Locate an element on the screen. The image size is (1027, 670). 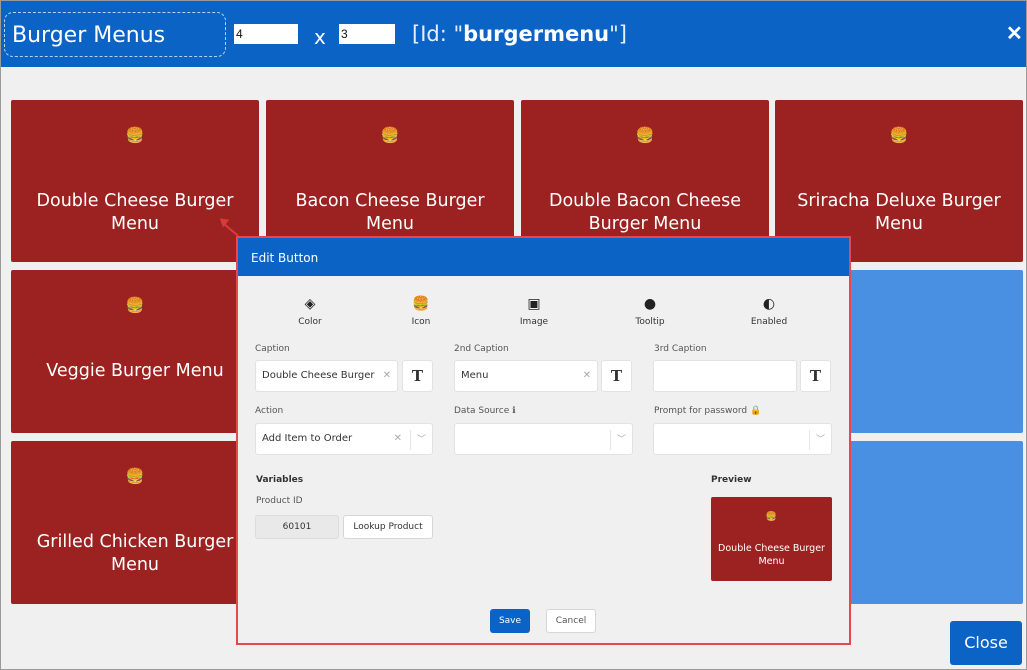
action-select: Add Item to Order ✕ ﹀ is located at coordinates (344, 439).